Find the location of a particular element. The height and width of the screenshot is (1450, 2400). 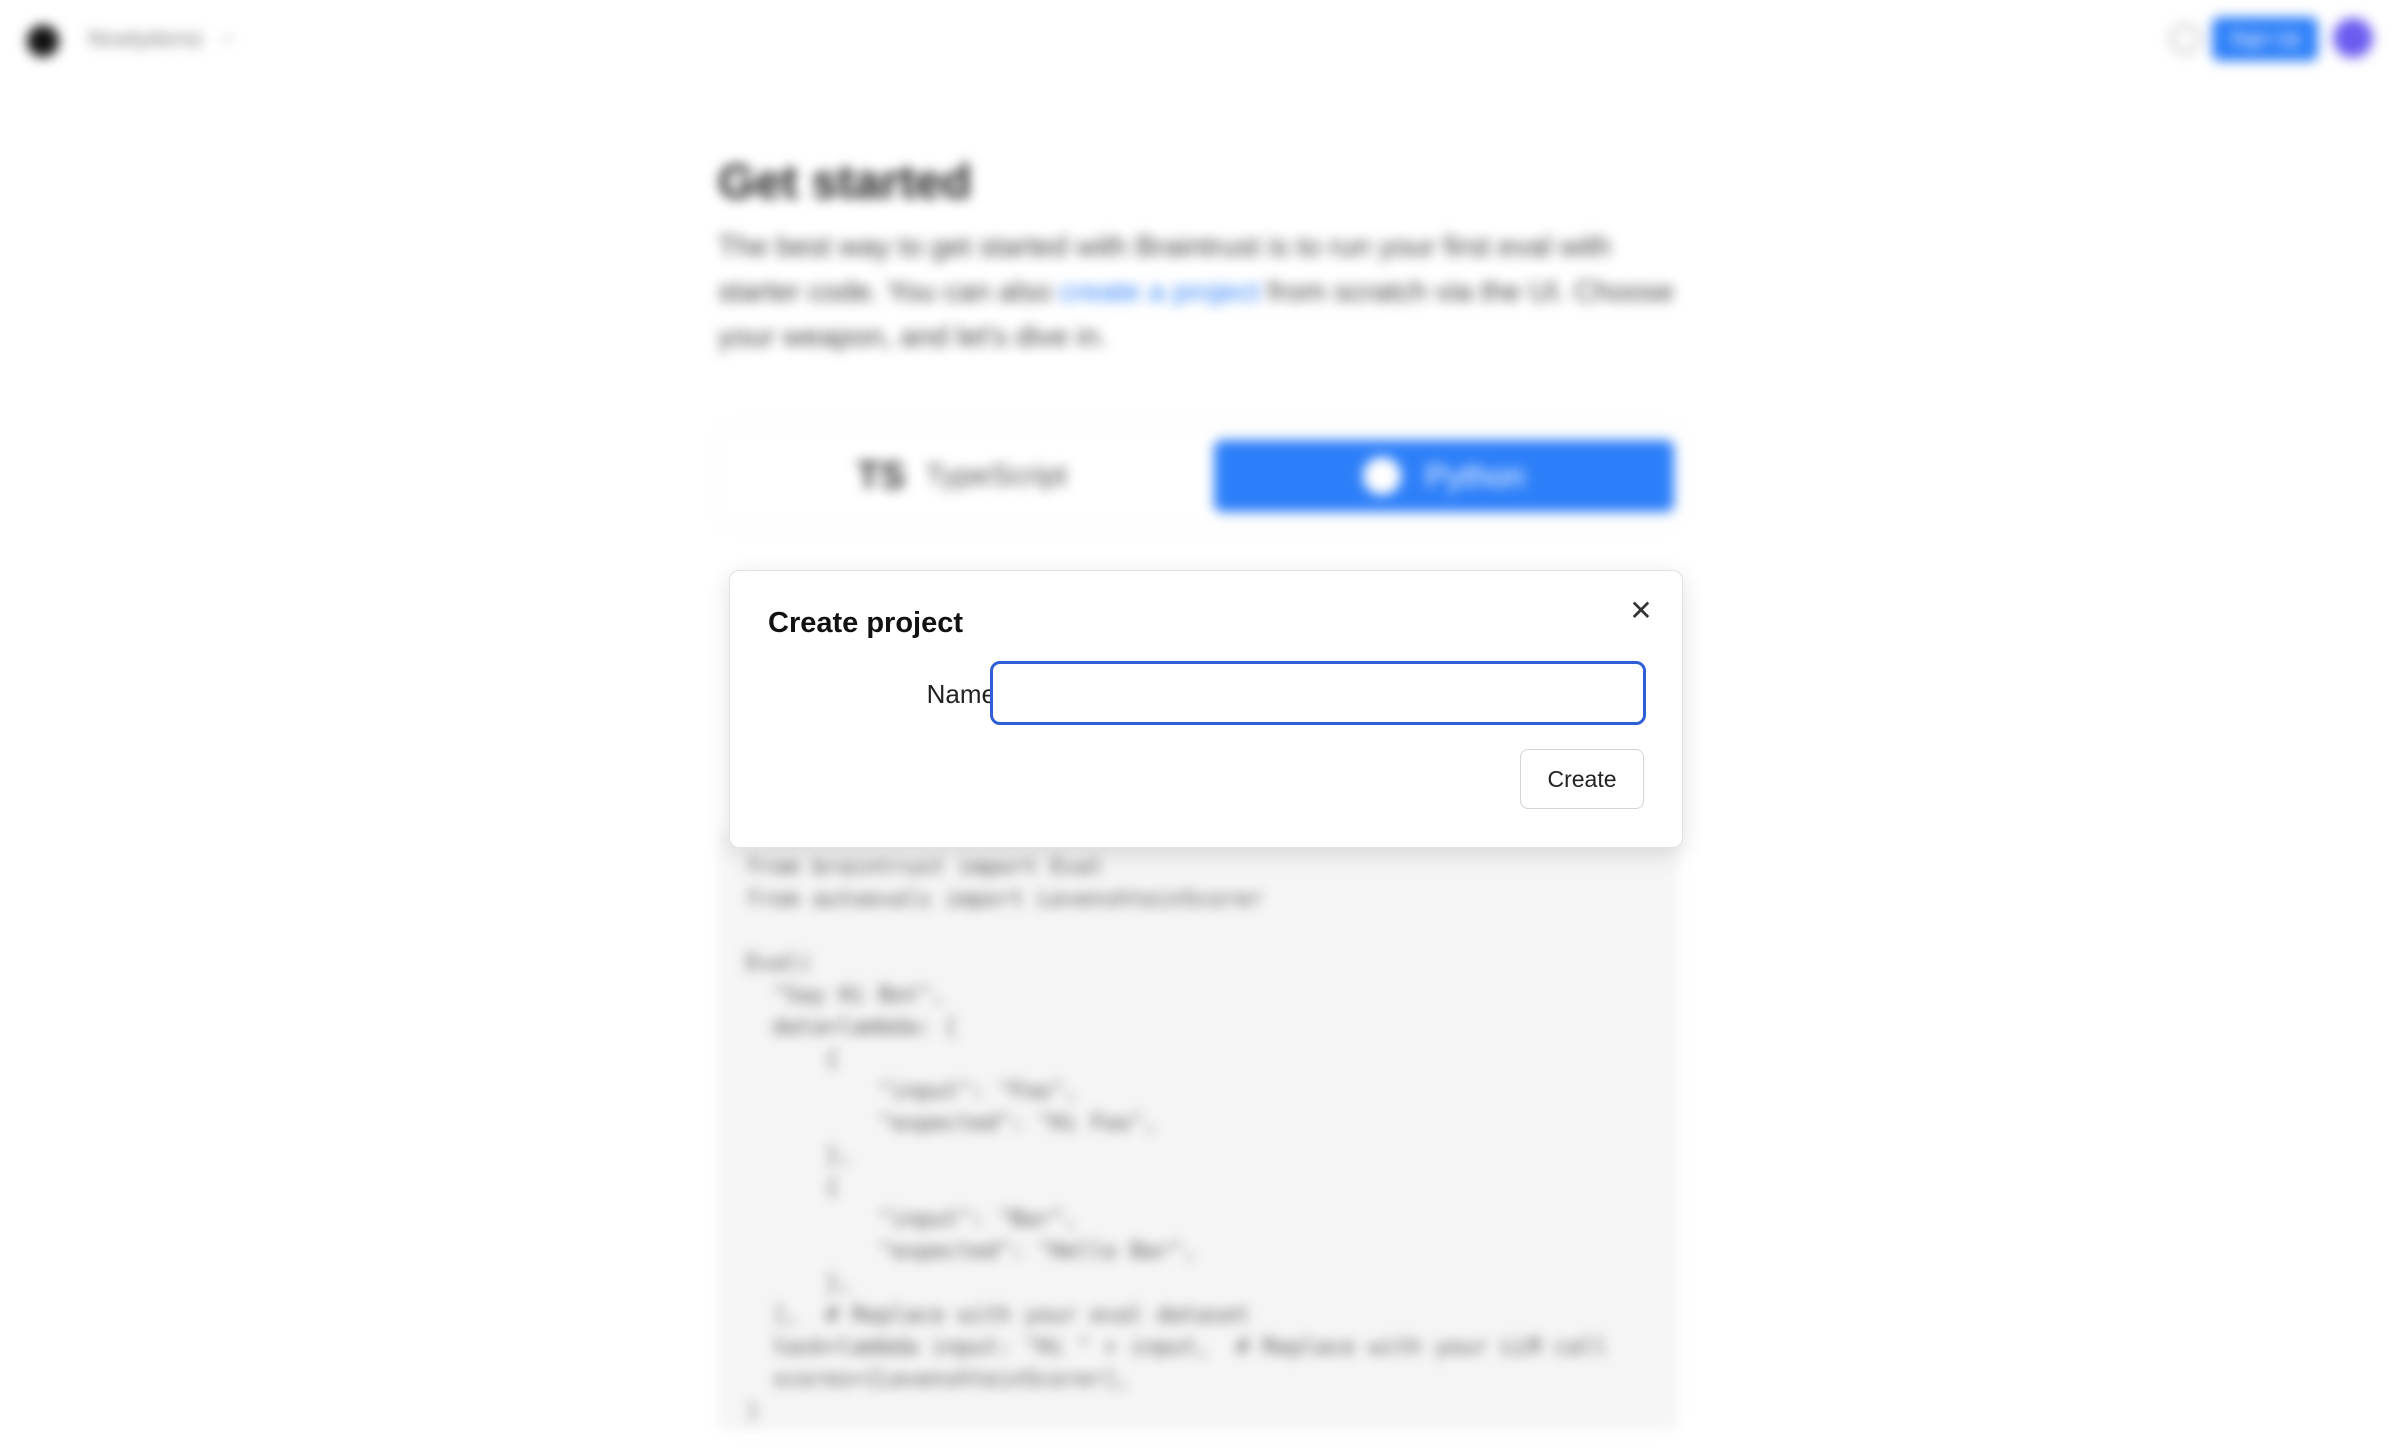

language-selector: TS TypeScript Python is located at coordinates (1199, 476).